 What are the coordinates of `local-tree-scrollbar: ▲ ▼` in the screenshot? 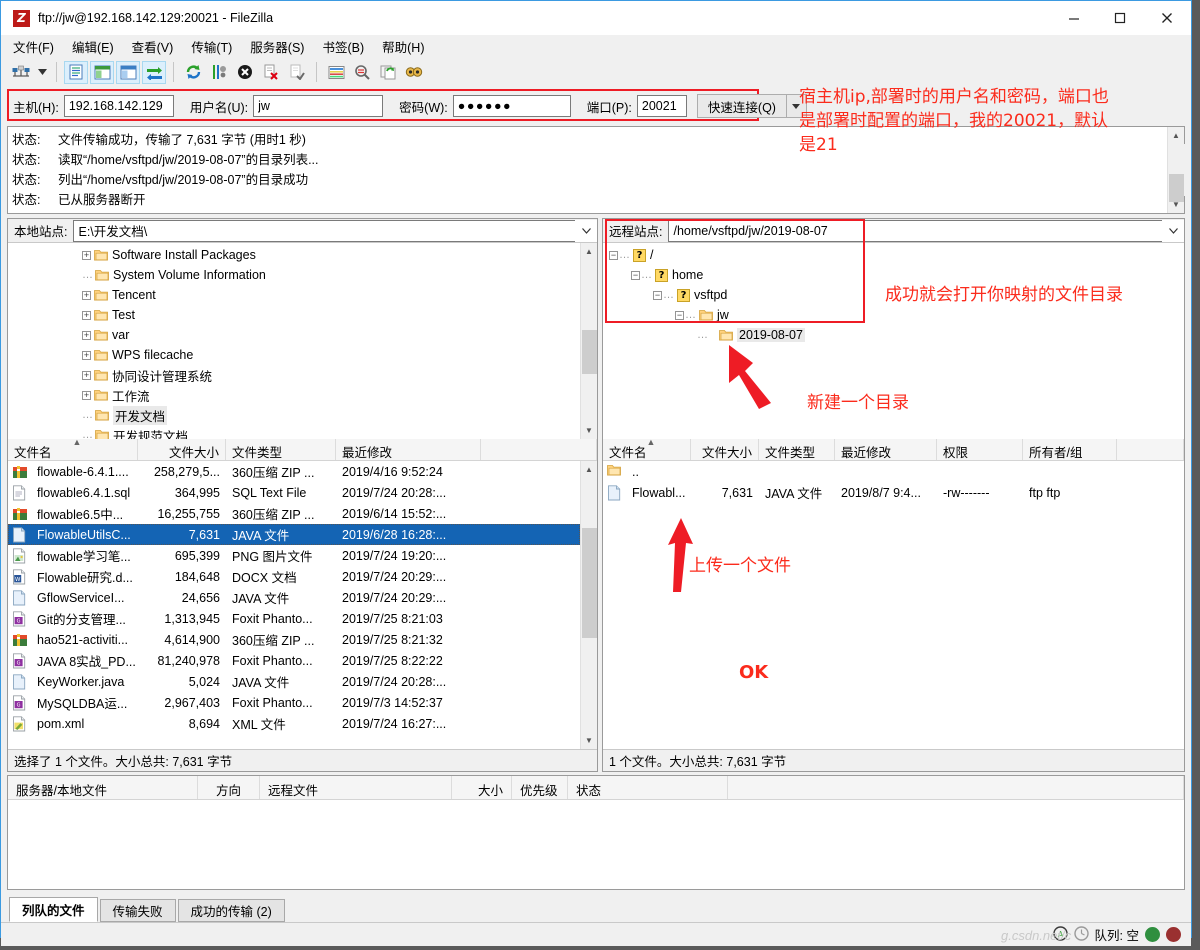 It's located at (588, 341).